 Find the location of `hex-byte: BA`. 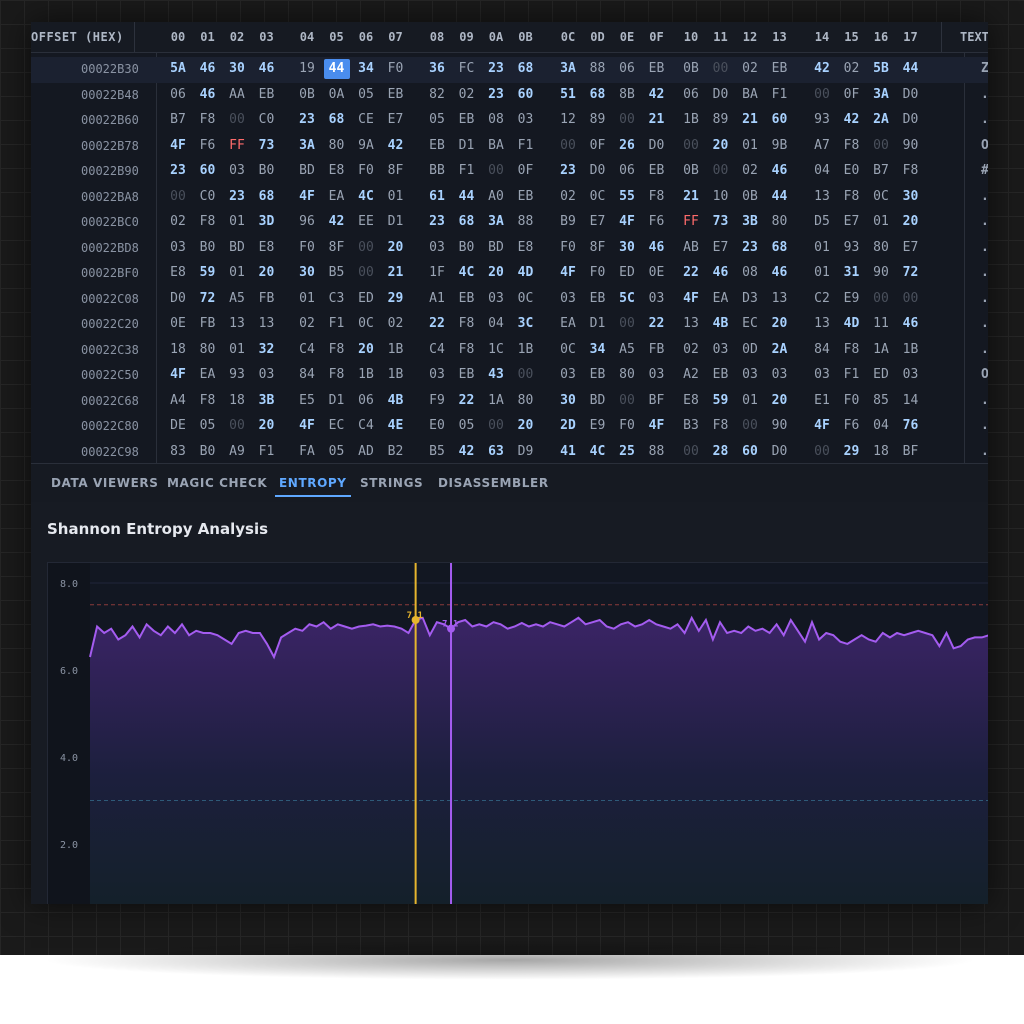

hex-byte: BA is located at coordinates (496, 145).